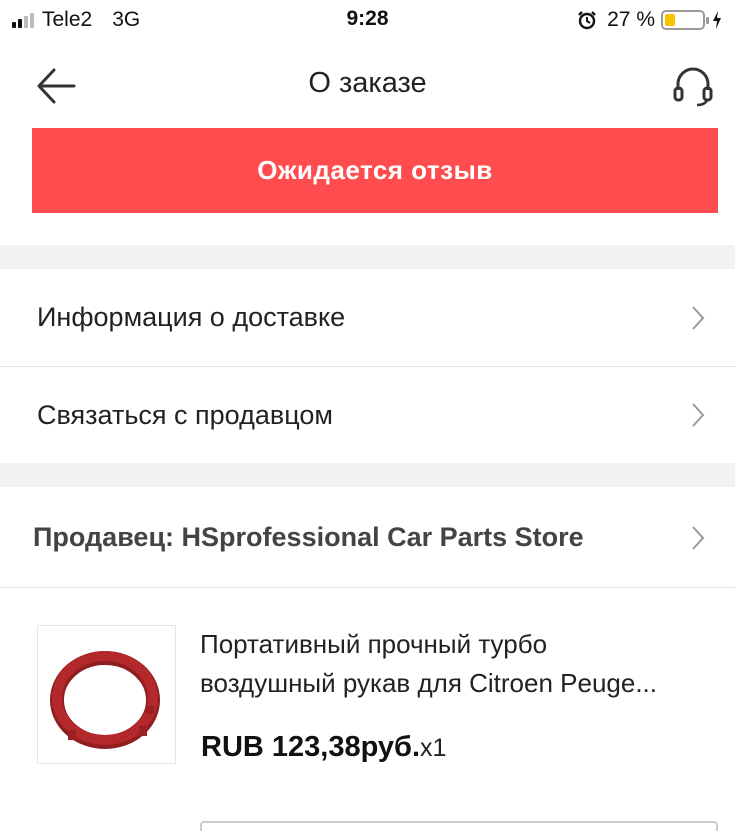  I want to click on page-title: О заказе, so click(367, 83).